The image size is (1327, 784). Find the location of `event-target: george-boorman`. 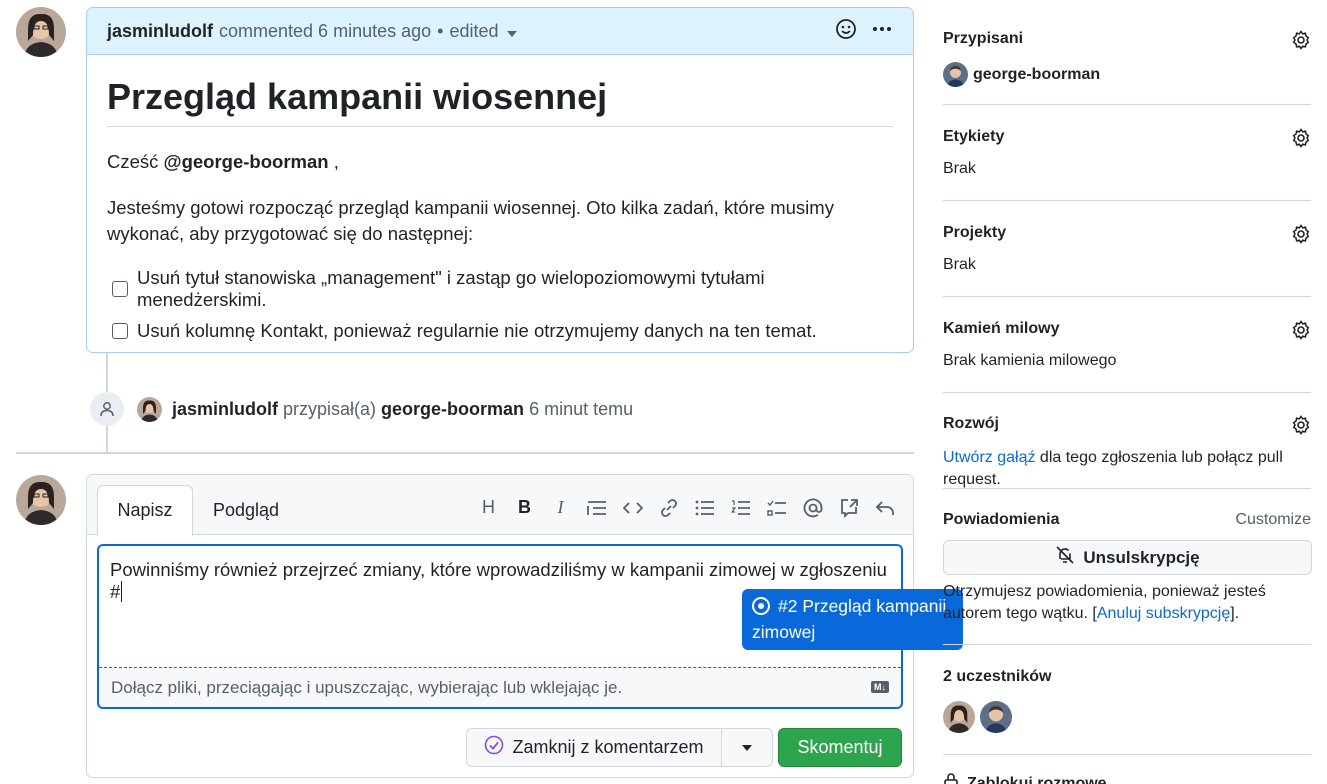

event-target: george-boorman is located at coordinates (452, 409).